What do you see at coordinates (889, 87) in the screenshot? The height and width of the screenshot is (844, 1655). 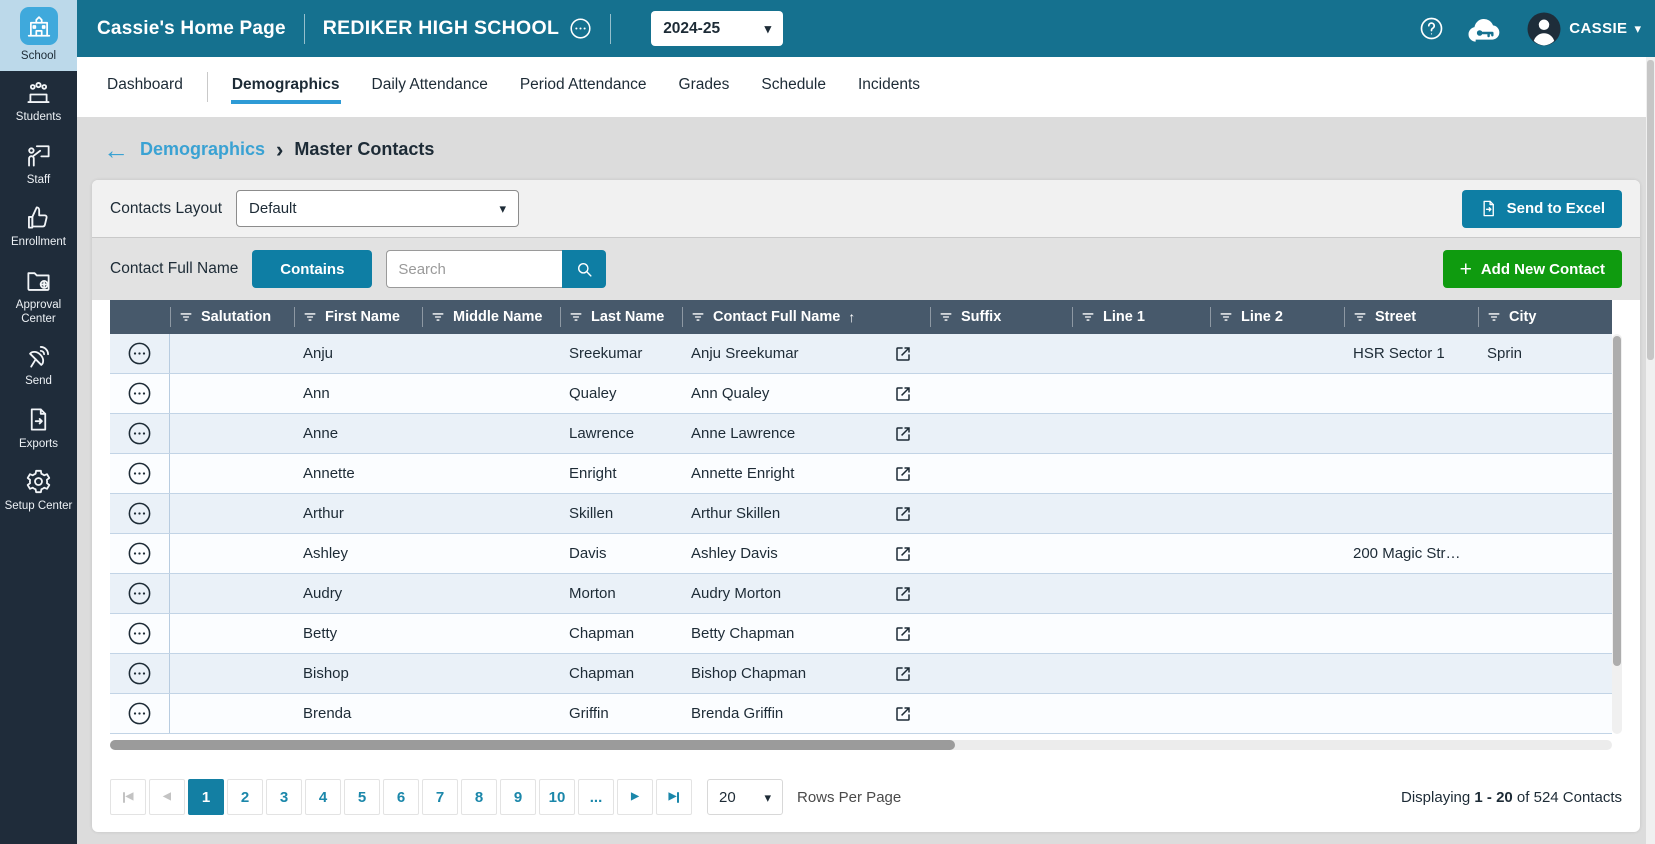 I see `tab-incidents: Incidents` at bounding box center [889, 87].